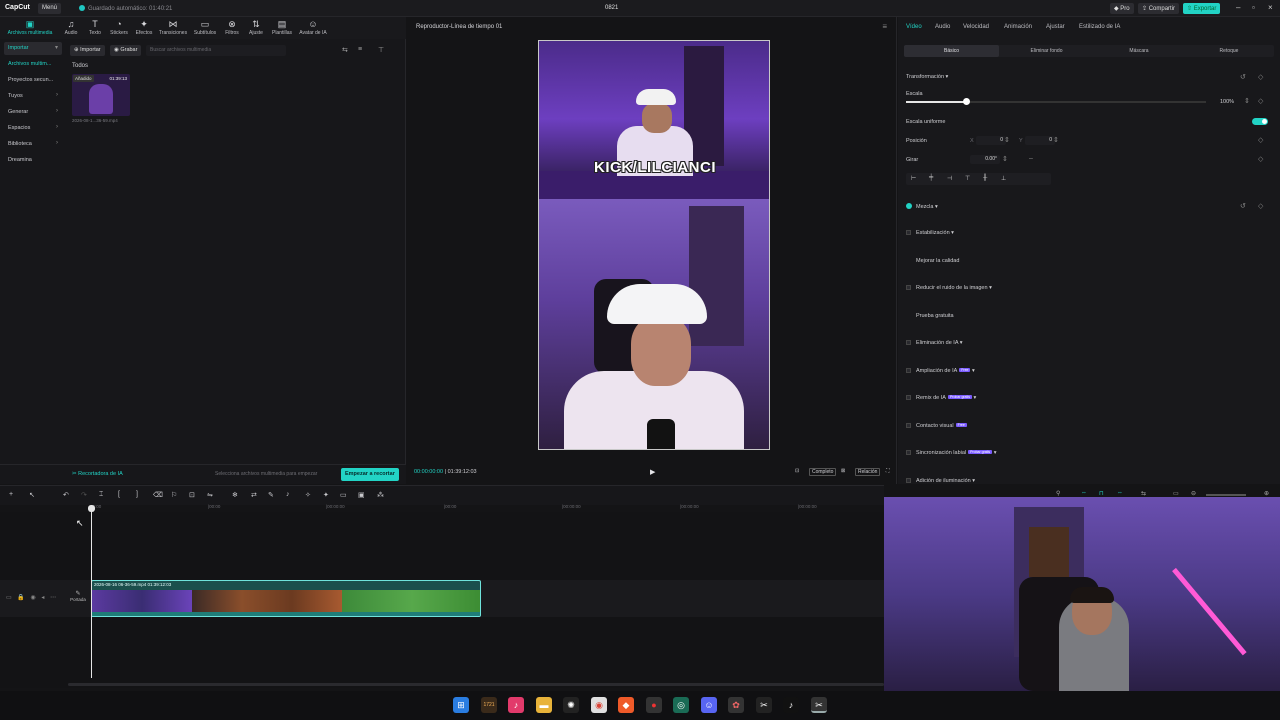 The width and height of the screenshot is (1280, 720). What do you see at coordinates (1202, 8) in the screenshot?
I see `export-button: ⇧ Exportar` at bounding box center [1202, 8].